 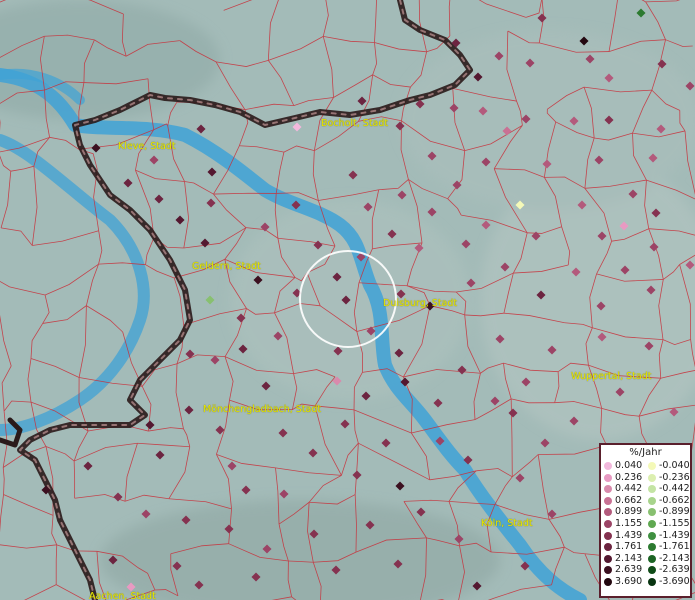 I want to click on city-label-kleve: Kleve, Stadt, so click(x=147, y=146).